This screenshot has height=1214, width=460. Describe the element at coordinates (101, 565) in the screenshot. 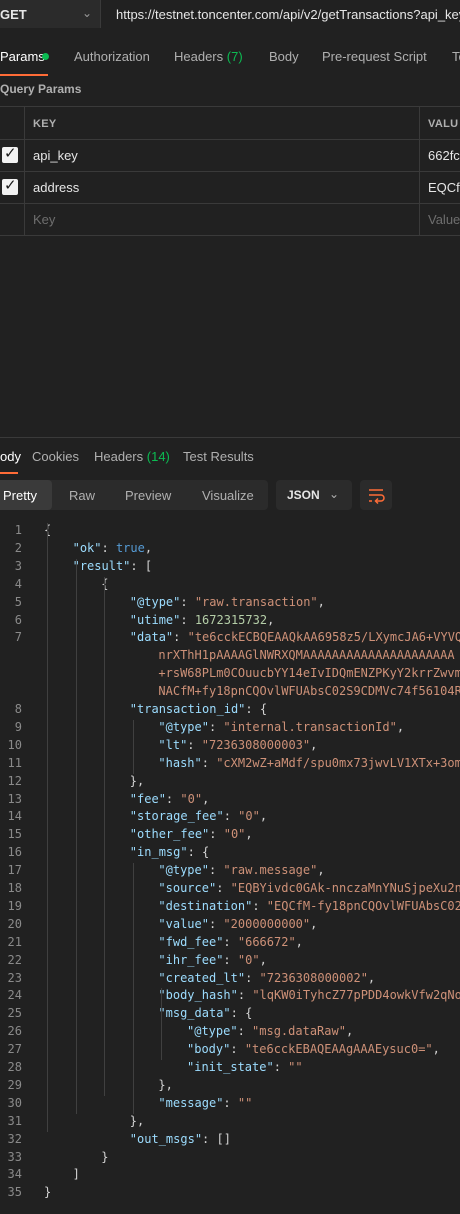

I see `code-token: "result"` at that location.